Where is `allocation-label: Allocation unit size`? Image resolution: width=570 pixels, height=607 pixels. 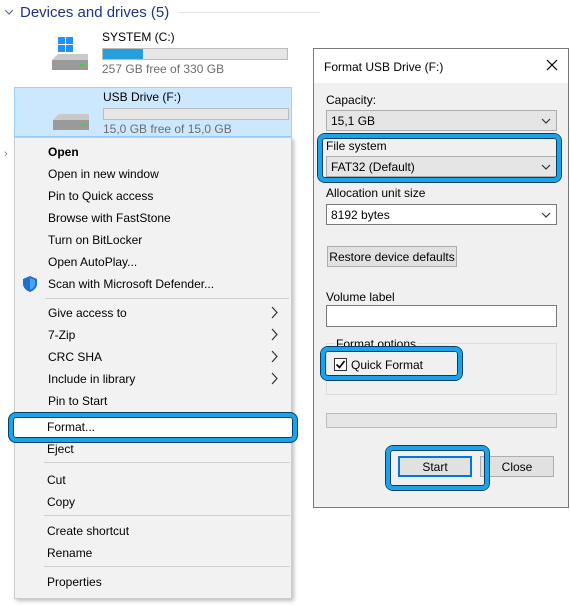 allocation-label: Allocation unit size is located at coordinates (376, 193).